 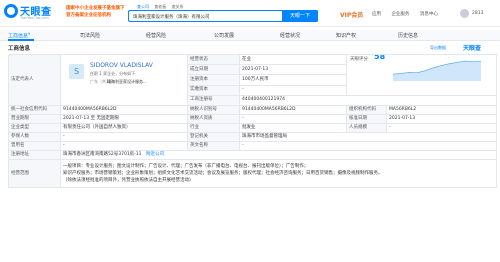 I want to click on paid-capital-label: 实缴资本, so click(x=213, y=90).